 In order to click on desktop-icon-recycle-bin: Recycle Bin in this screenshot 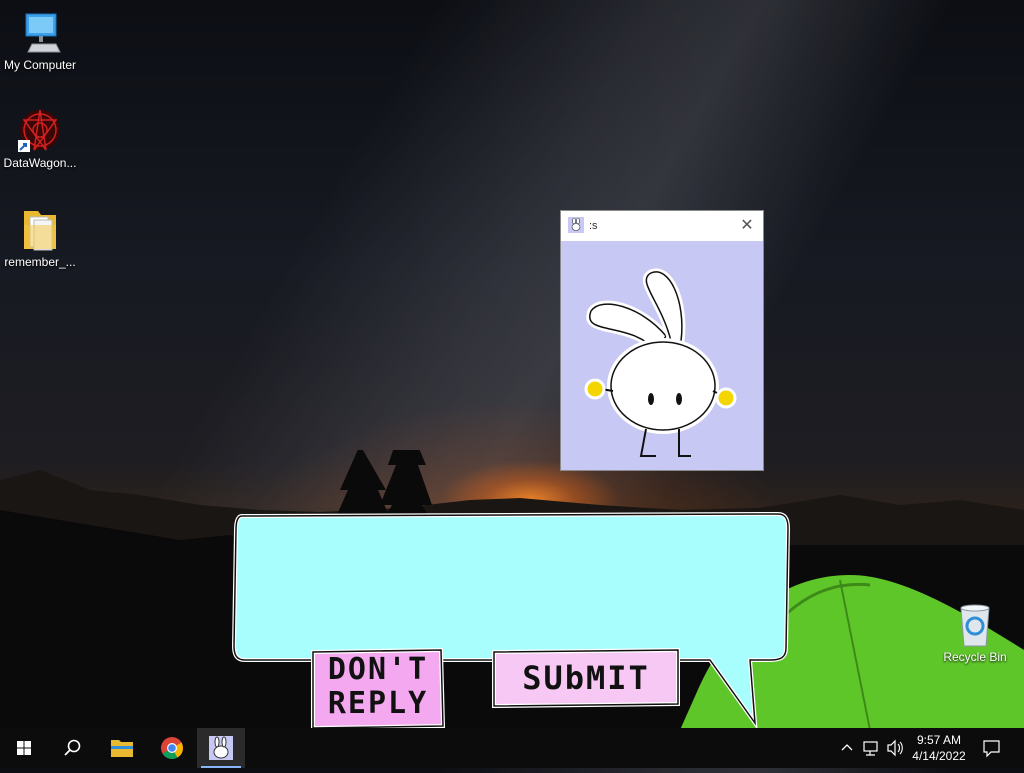, I will do `click(975, 632)`.